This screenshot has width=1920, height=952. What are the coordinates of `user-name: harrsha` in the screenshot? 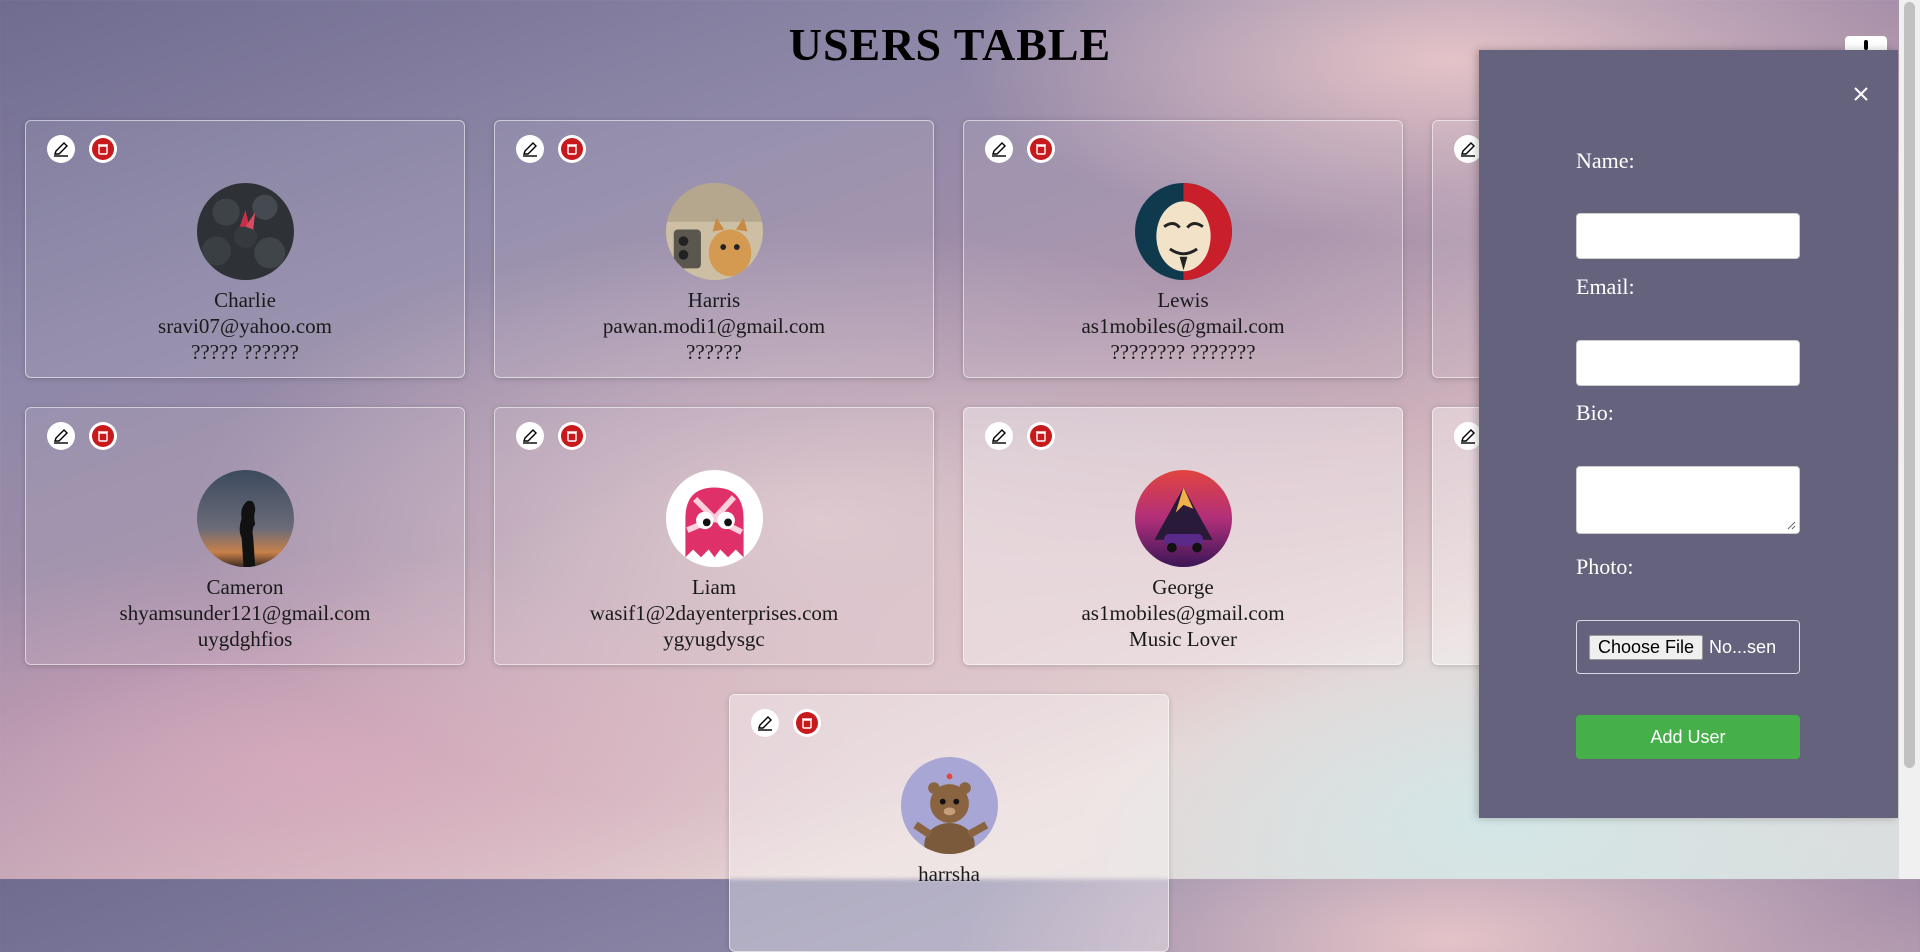 It's located at (949, 874).